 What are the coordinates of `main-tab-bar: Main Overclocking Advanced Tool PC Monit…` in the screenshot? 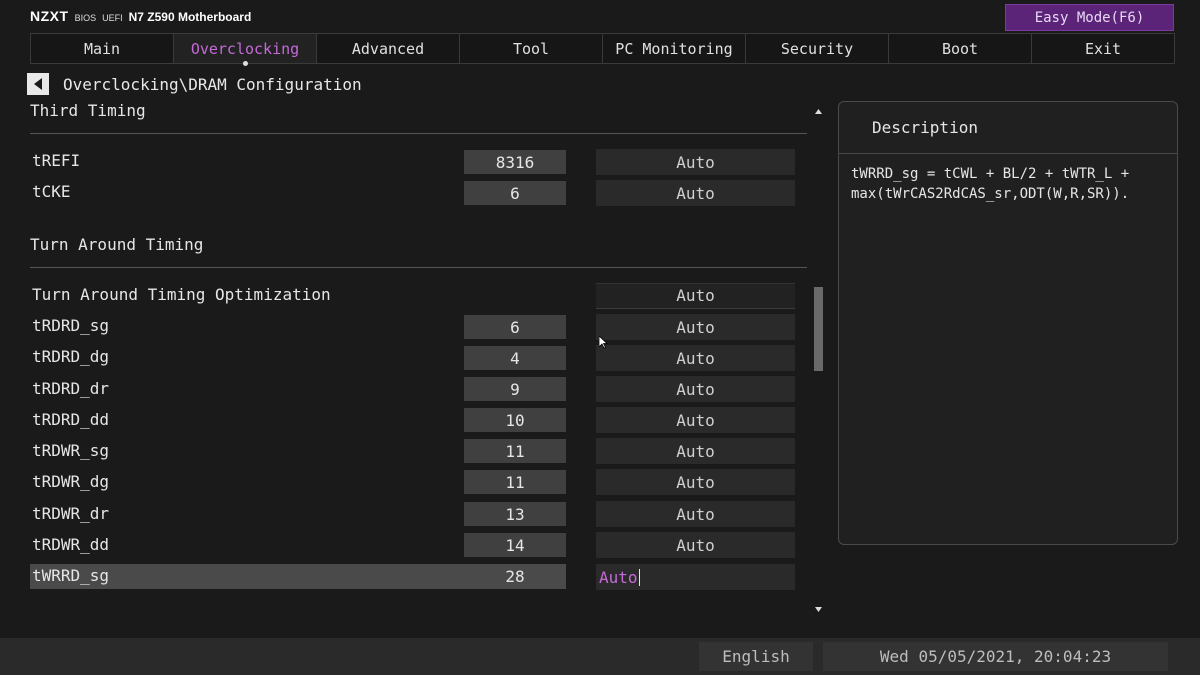 It's located at (602, 49).